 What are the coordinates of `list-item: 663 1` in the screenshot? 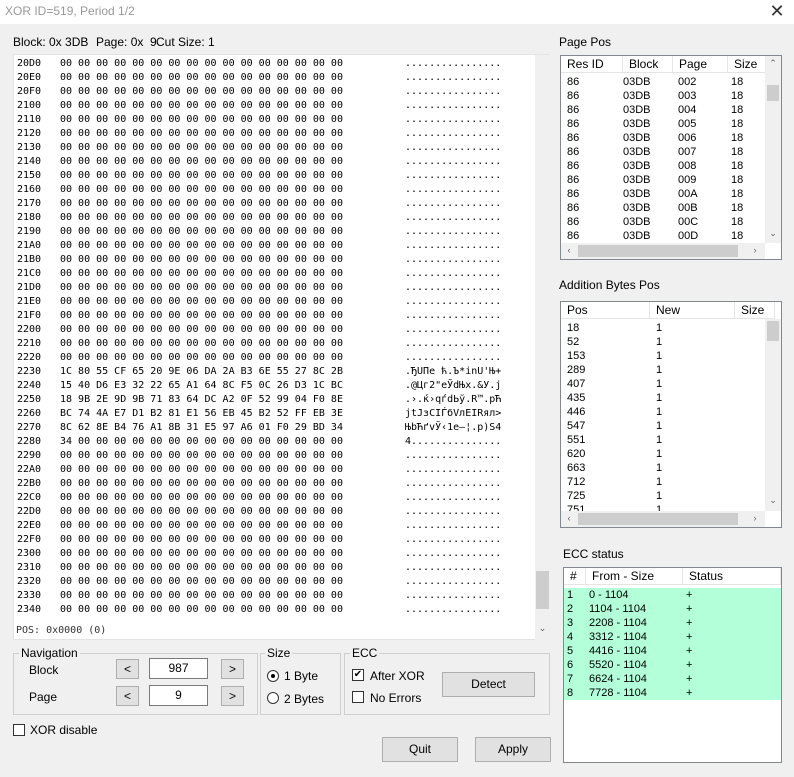 It's located at (663, 468).